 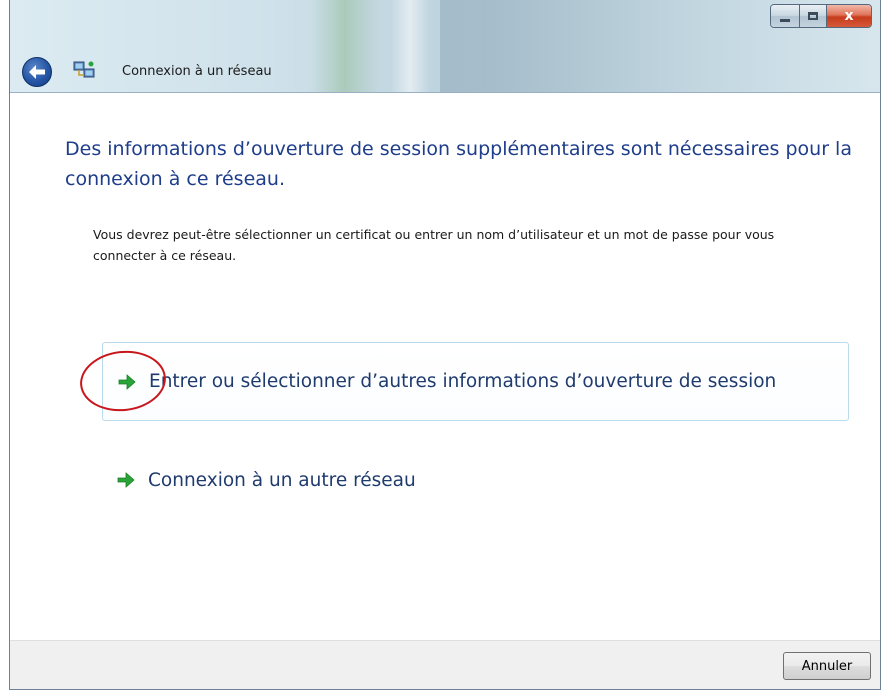 I want to click on dialog-footer: Annuler, so click(x=445, y=664).